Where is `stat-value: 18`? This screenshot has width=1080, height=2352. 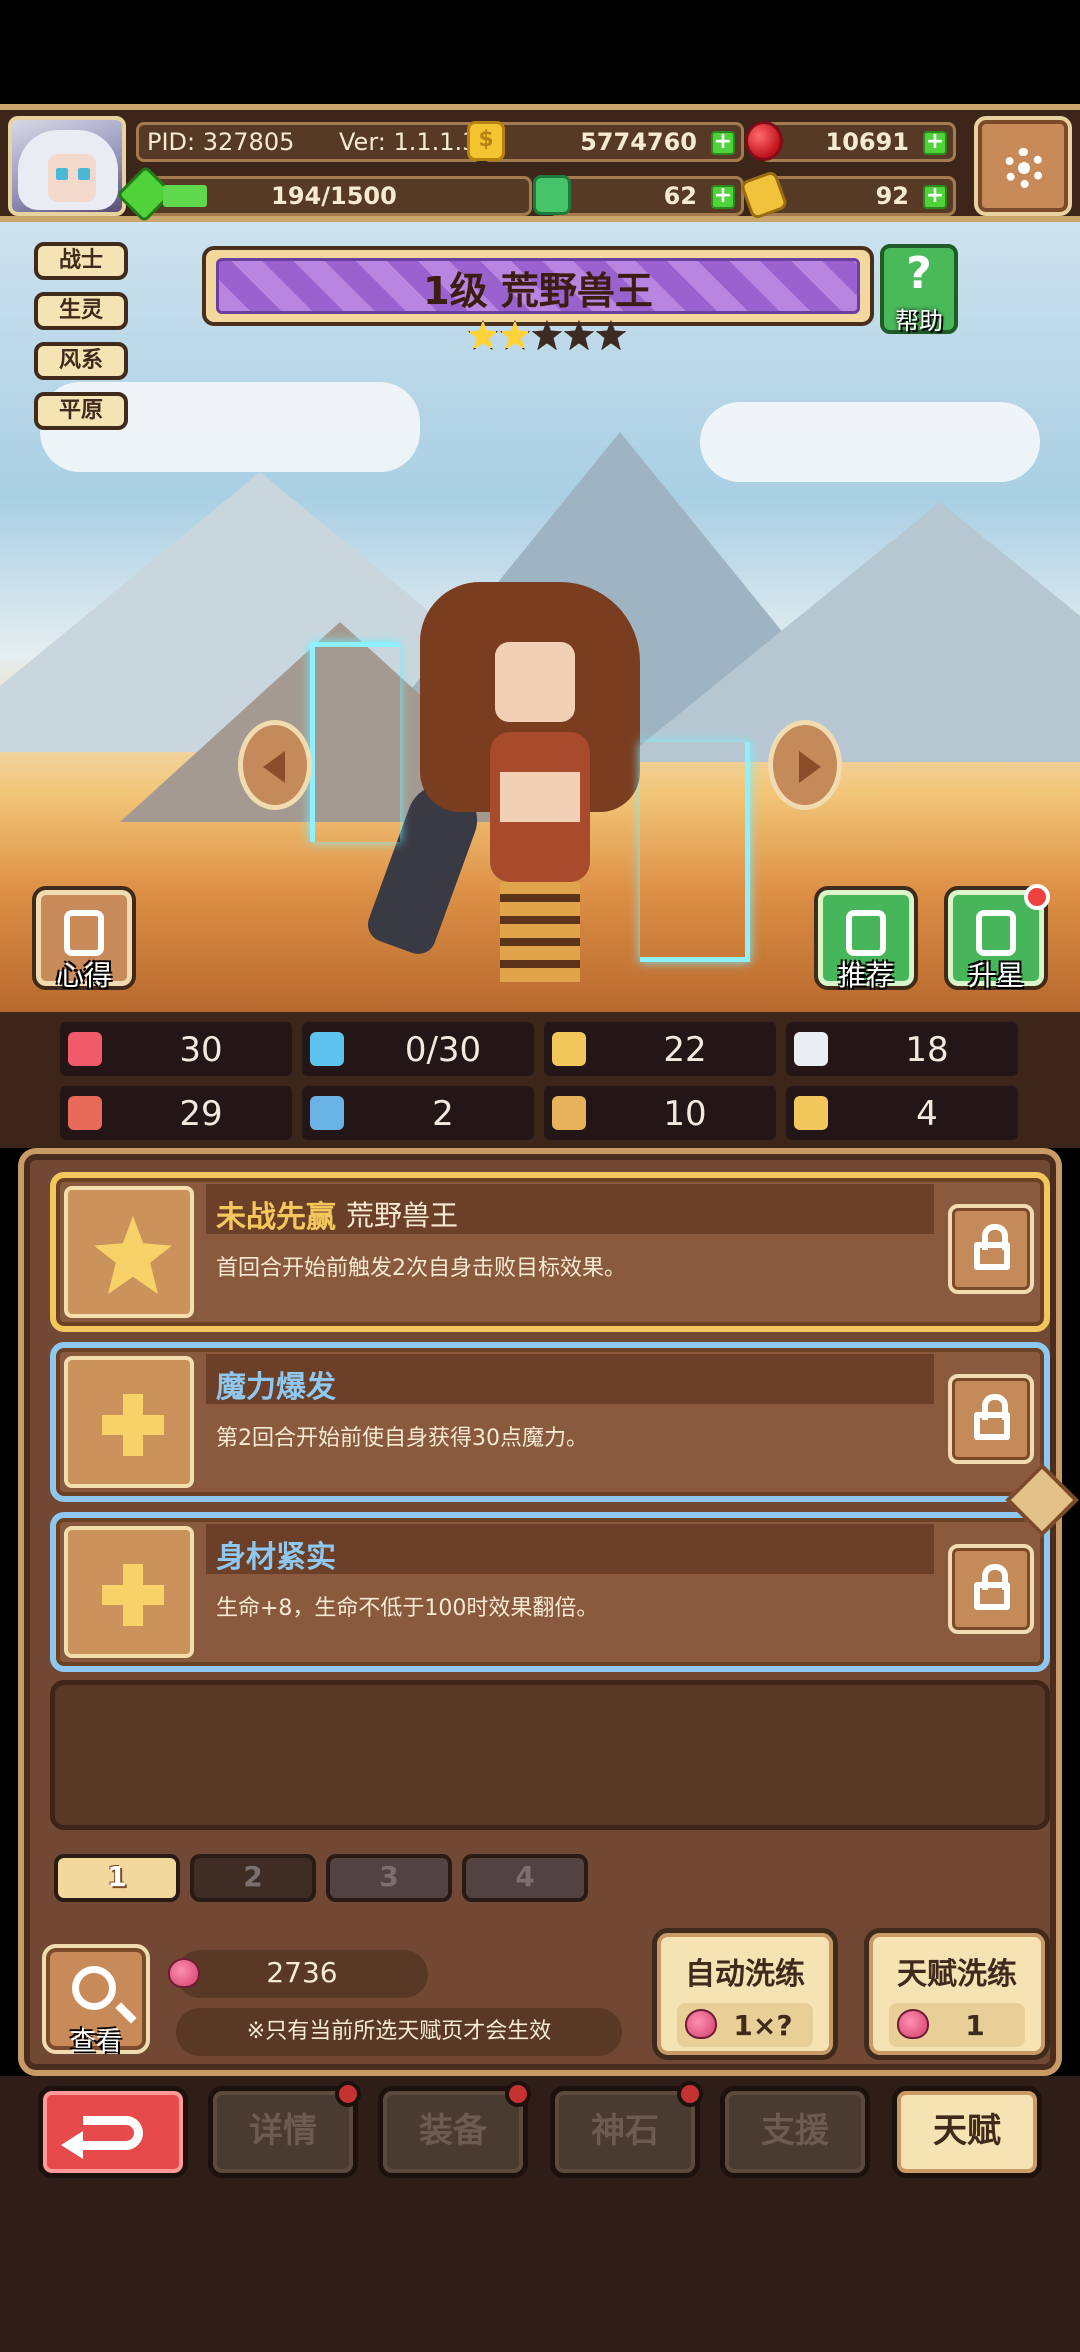
stat-value: 18 is located at coordinates (927, 1050).